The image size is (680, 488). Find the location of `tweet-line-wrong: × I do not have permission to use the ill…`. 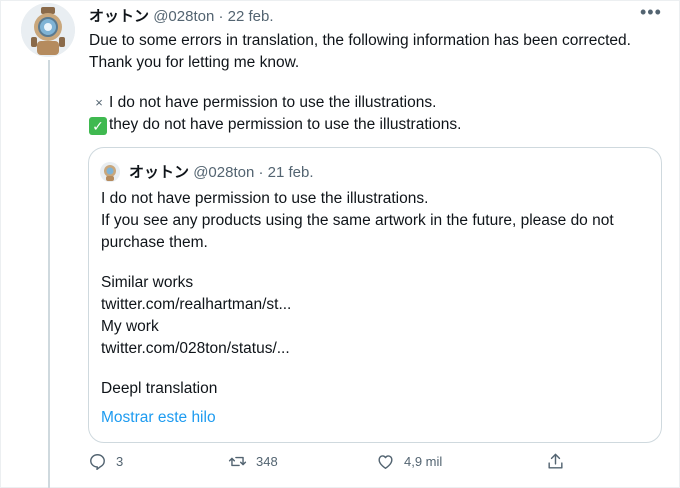

tweet-line-wrong: × I do not have permission to use the ill… is located at coordinates (369, 103).